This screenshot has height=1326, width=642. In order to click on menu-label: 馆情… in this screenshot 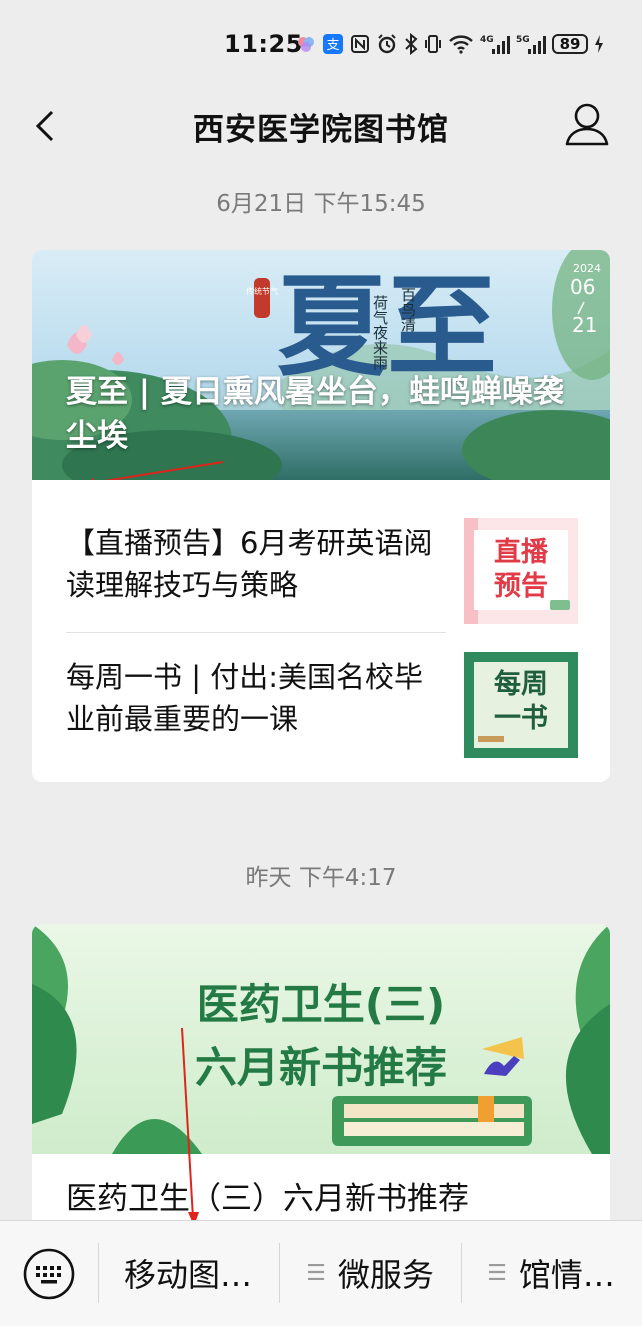, I will do `click(566, 1275)`.